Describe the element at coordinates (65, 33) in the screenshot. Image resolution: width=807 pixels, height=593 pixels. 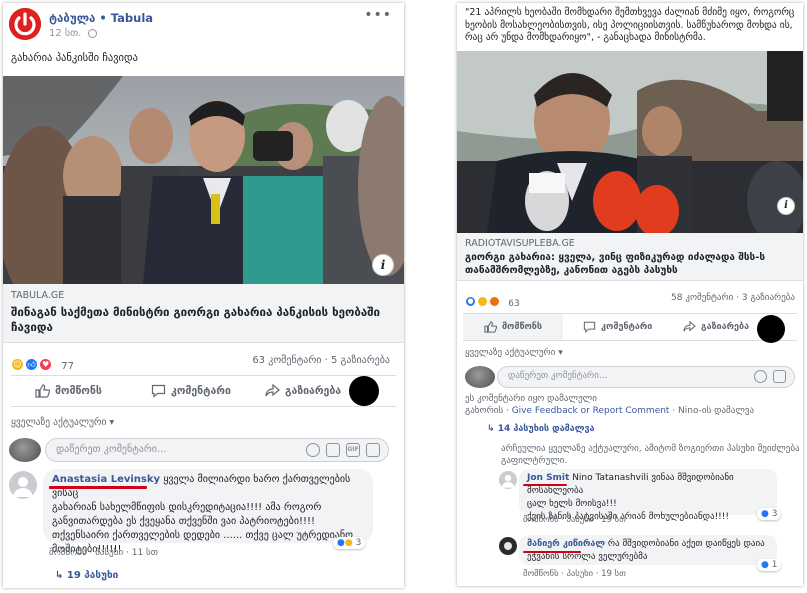
I see `post-time-label: 12 სთ.` at that location.